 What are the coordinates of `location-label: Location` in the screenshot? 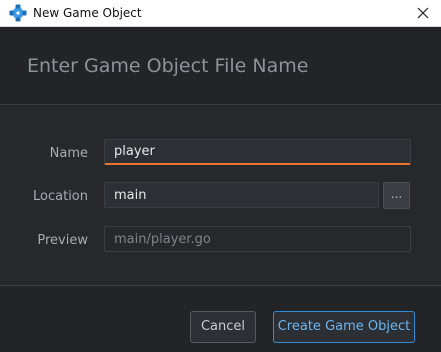 It's located at (60, 196).